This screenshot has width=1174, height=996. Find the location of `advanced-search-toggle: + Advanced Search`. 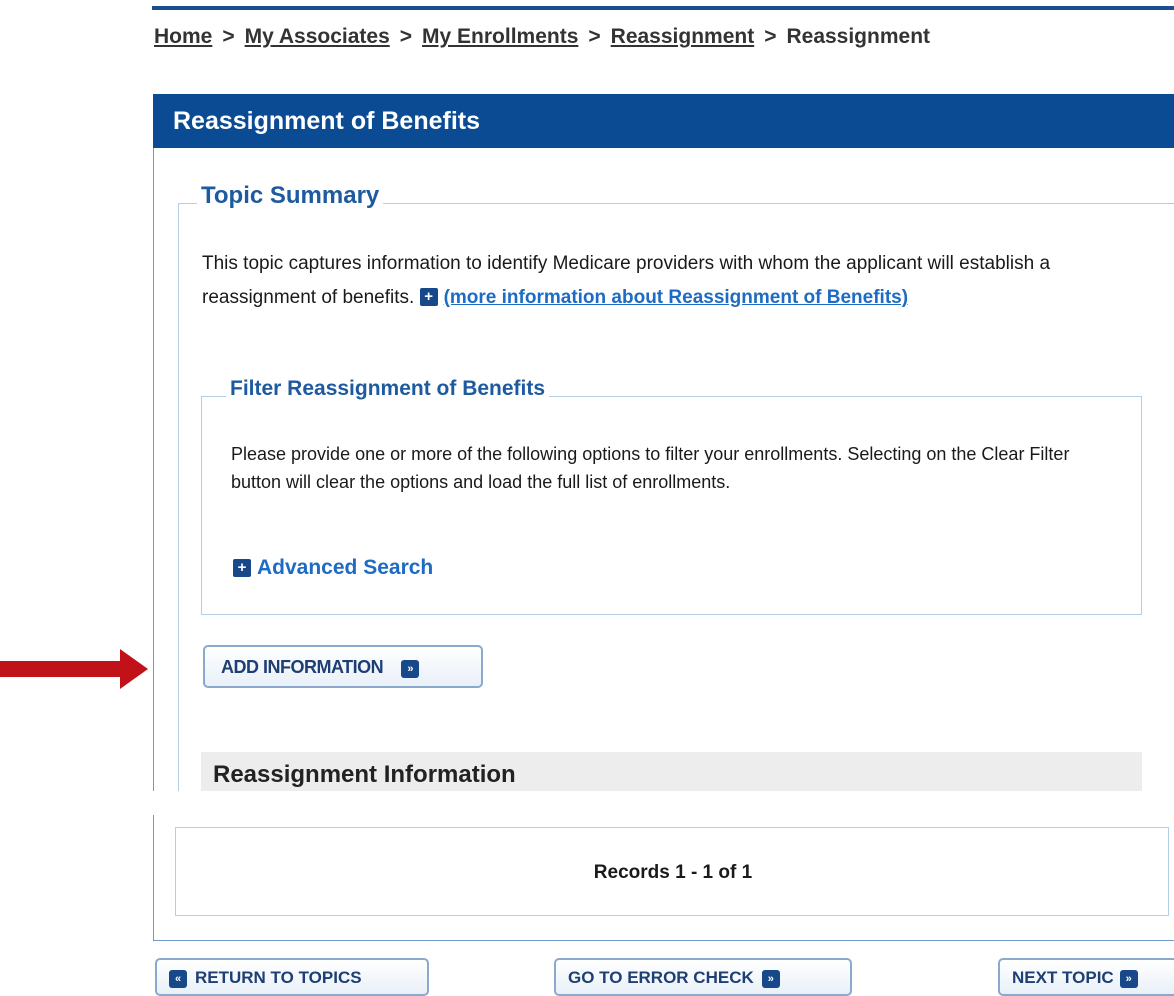

advanced-search-toggle: + Advanced Search is located at coordinates (333, 568).